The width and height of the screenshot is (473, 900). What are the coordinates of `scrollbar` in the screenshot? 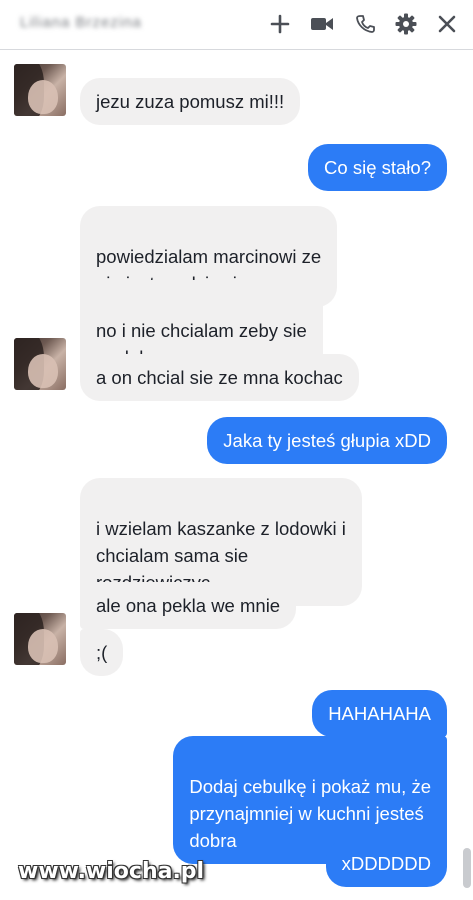 It's located at (467, 868).